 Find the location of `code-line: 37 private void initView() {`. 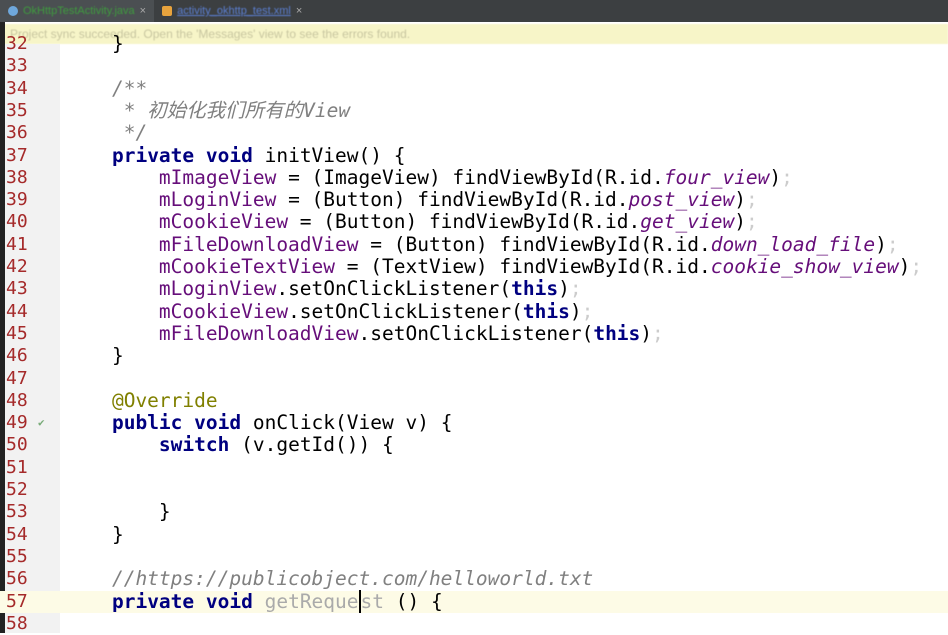

code-line: 37 private void initView() { is located at coordinates (474, 155).